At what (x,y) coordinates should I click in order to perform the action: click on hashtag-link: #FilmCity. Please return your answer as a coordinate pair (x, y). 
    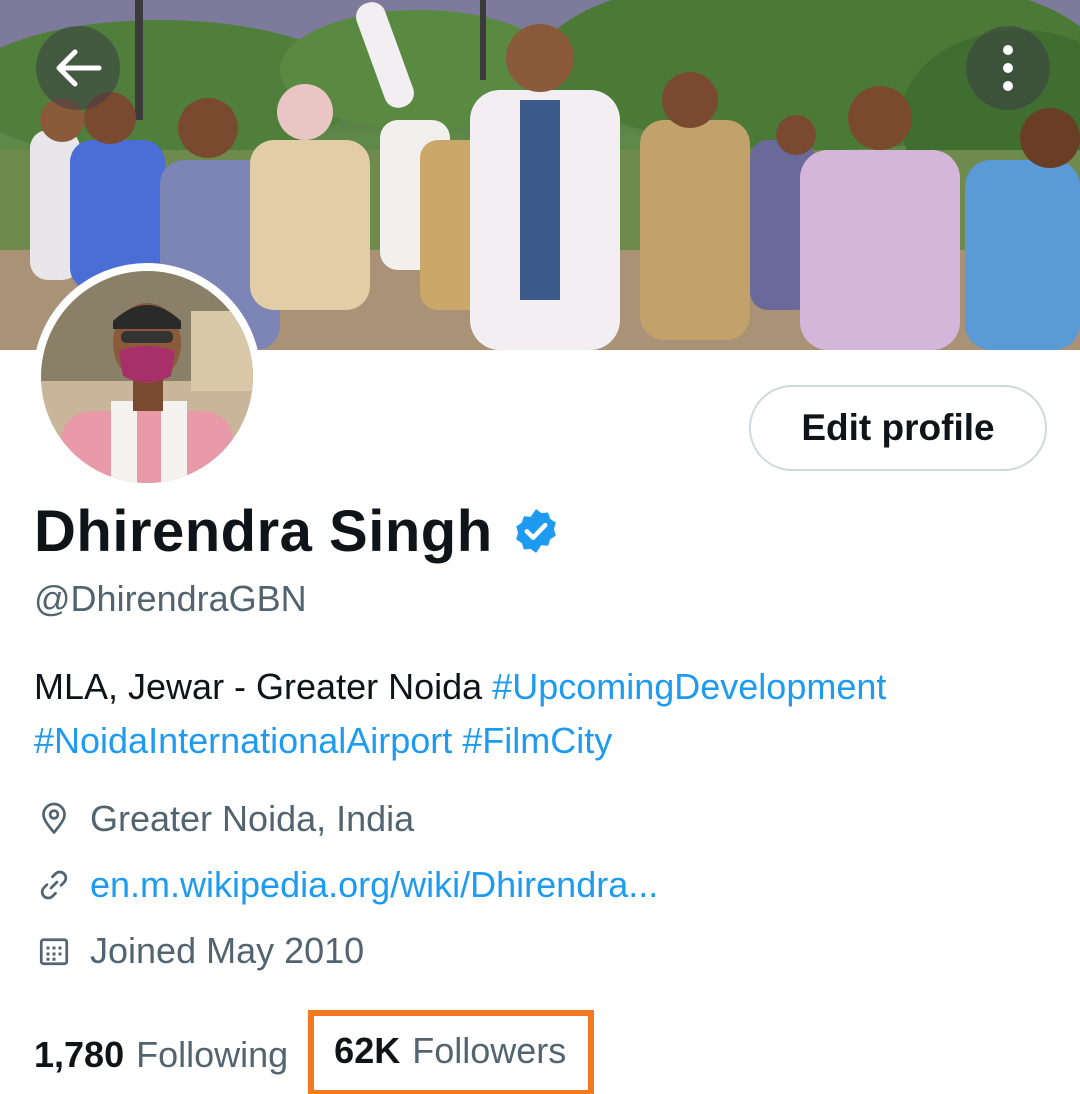
    Looking at the image, I should click on (537, 740).